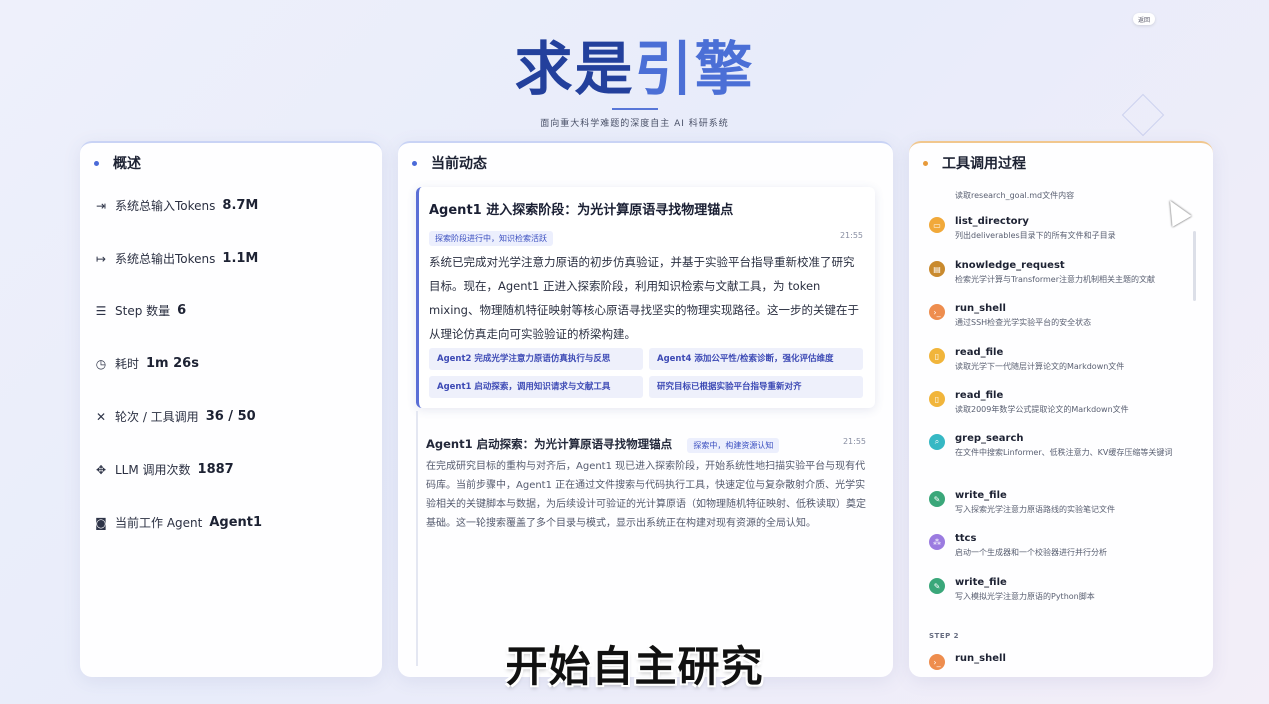 The height and width of the screenshot is (704, 1269). What do you see at coordinates (153, 470) in the screenshot?
I see `stat-label: LLM 调用次数` at bounding box center [153, 470].